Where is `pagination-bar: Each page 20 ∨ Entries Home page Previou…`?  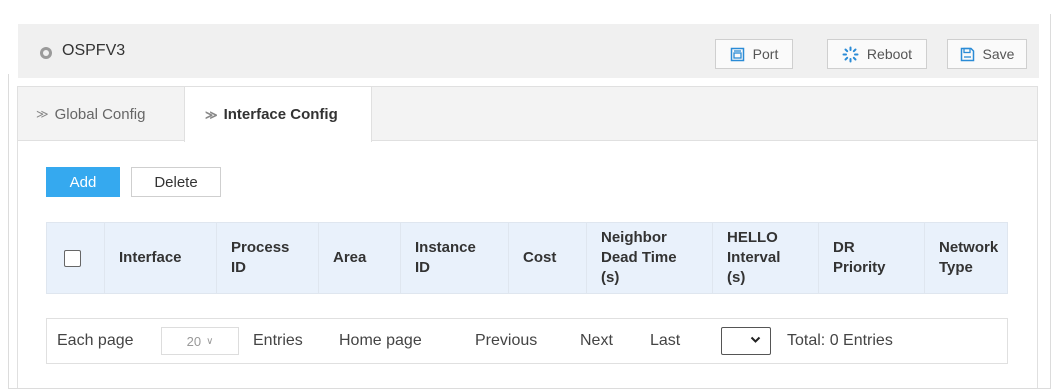 pagination-bar: Each page 20 ∨ Entries Home page Previou… is located at coordinates (527, 341).